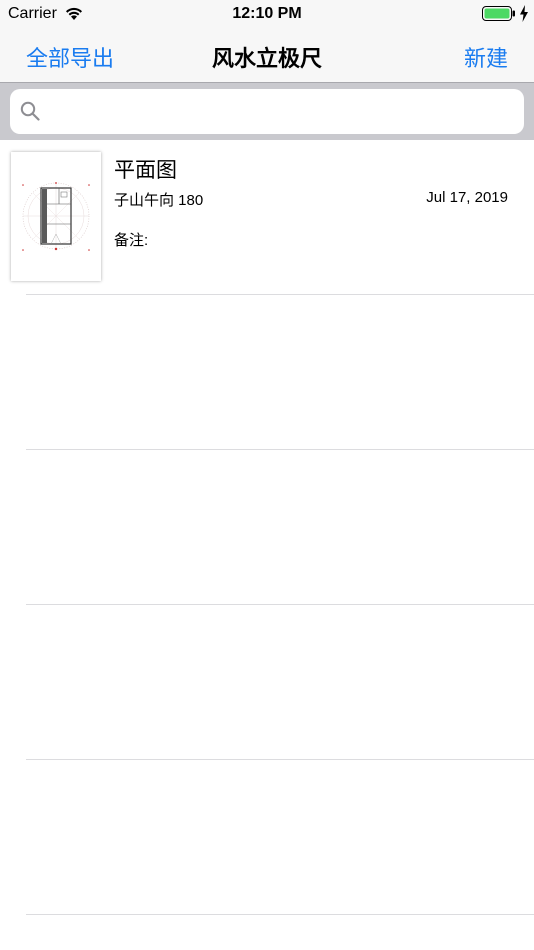 Image resolution: width=534 pixels, height=950 pixels. Describe the element at coordinates (159, 200) in the screenshot. I see `record-direction: 子山午向 180` at that location.